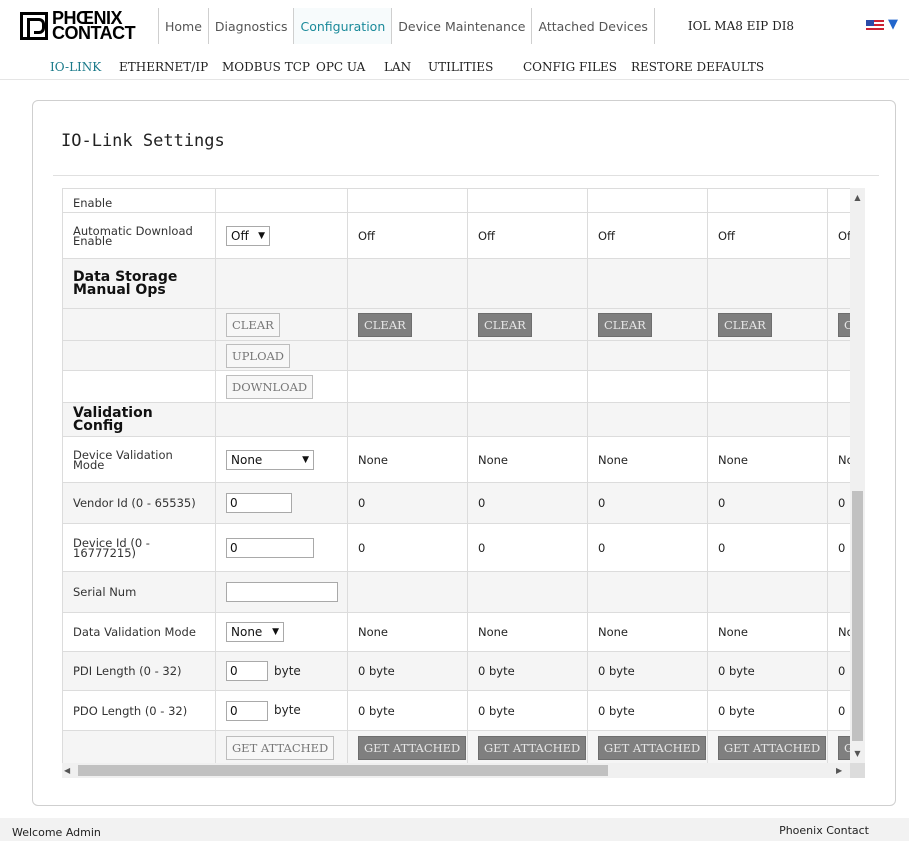 The image size is (909, 841). Describe the element at coordinates (857, 197) in the screenshot. I see `scroll-up-arrow-icon: ▲` at that location.